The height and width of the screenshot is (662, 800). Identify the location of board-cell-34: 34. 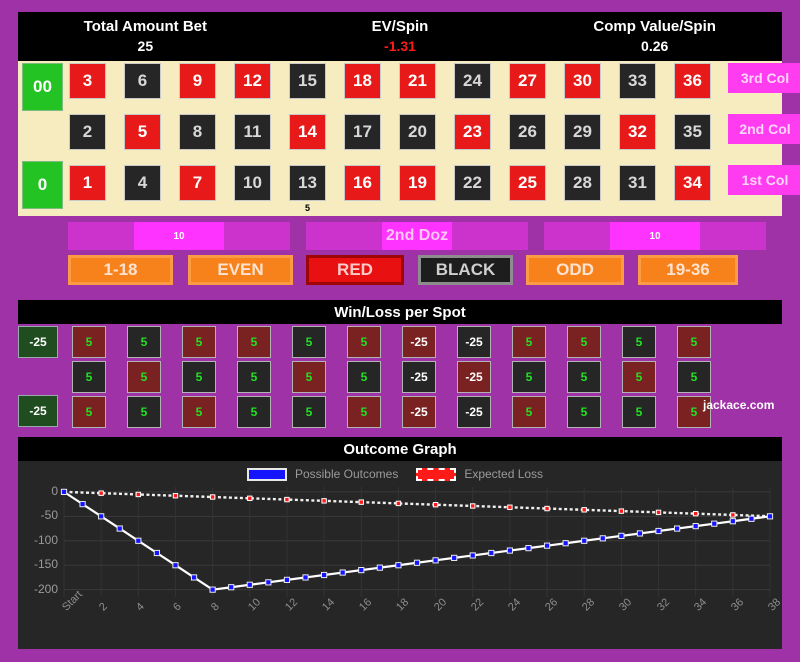
(692, 183).